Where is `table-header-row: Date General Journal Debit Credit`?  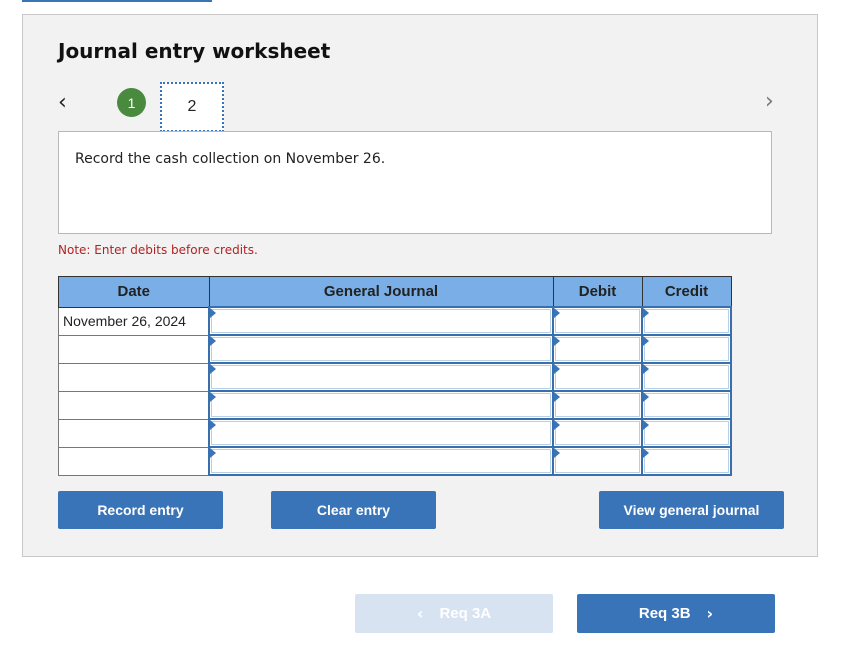
table-header-row: Date General Journal Debit Credit is located at coordinates (395, 292).